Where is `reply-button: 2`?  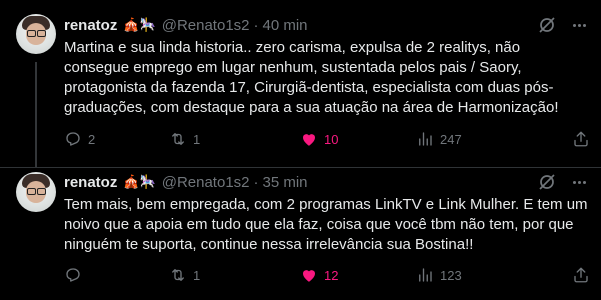 reply-button: 2 is located at coordinates (79, 139).